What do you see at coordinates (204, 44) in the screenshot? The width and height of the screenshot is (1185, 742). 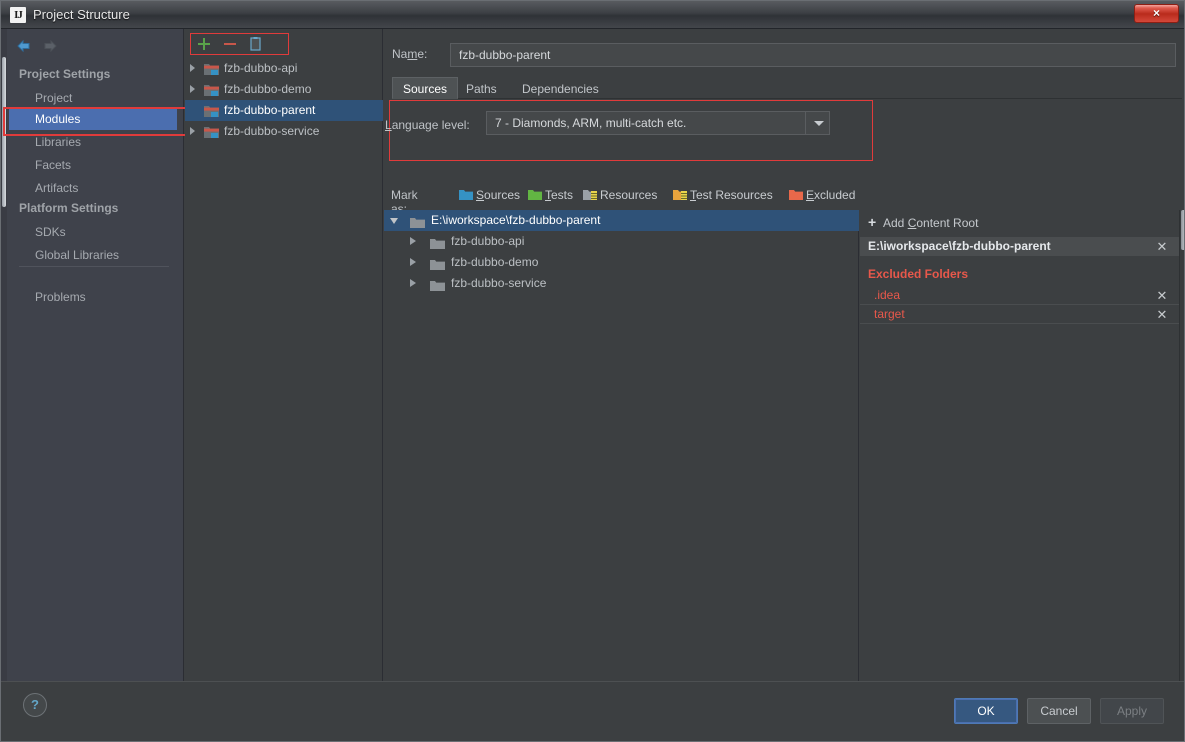 I see `add-module-button` at bounding box center [204, 44].